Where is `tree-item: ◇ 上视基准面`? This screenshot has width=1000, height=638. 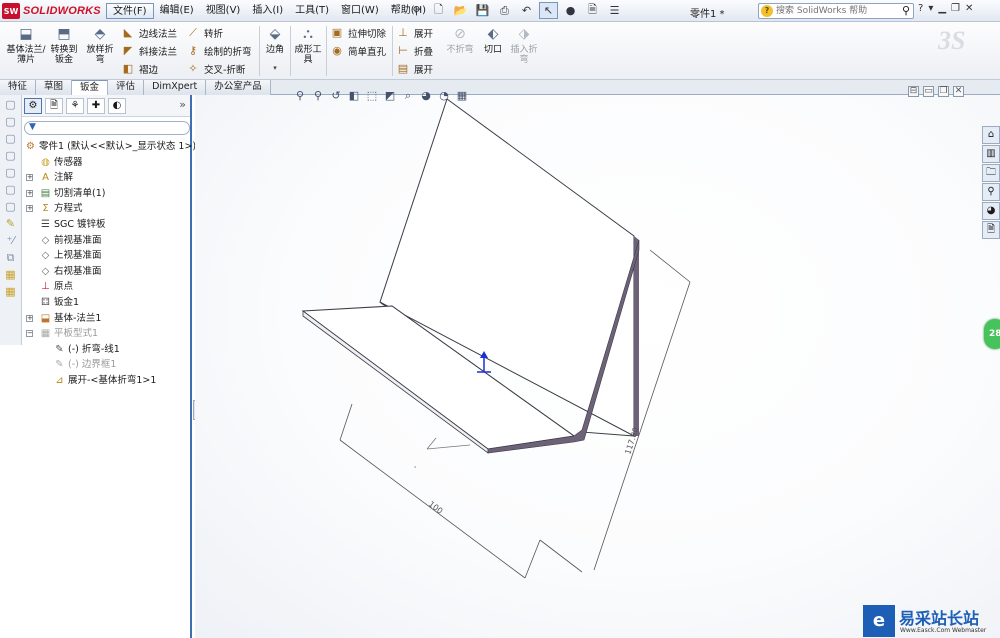 tree-item: ◇ 上视基准面 is located at coordinates (106, 256).